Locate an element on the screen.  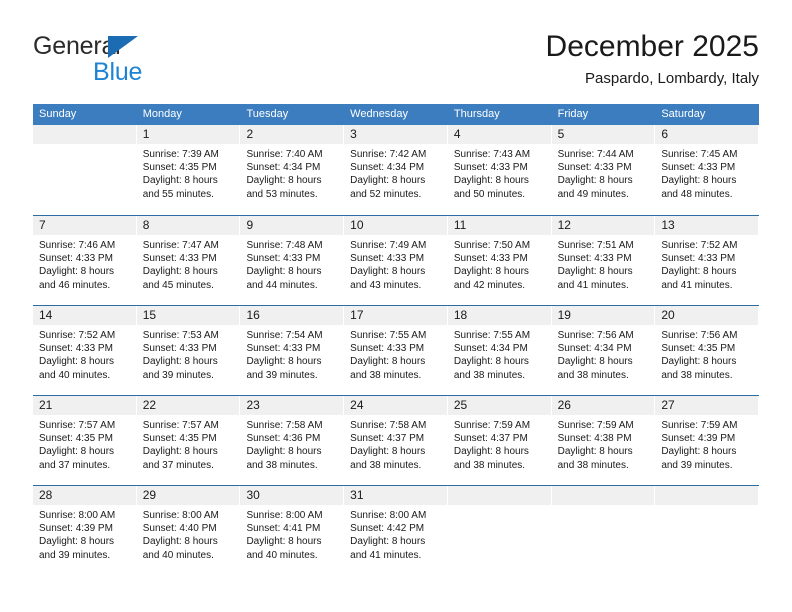
daylight-line2-text: and 43 minutes. is located at coordinates (386, 285).